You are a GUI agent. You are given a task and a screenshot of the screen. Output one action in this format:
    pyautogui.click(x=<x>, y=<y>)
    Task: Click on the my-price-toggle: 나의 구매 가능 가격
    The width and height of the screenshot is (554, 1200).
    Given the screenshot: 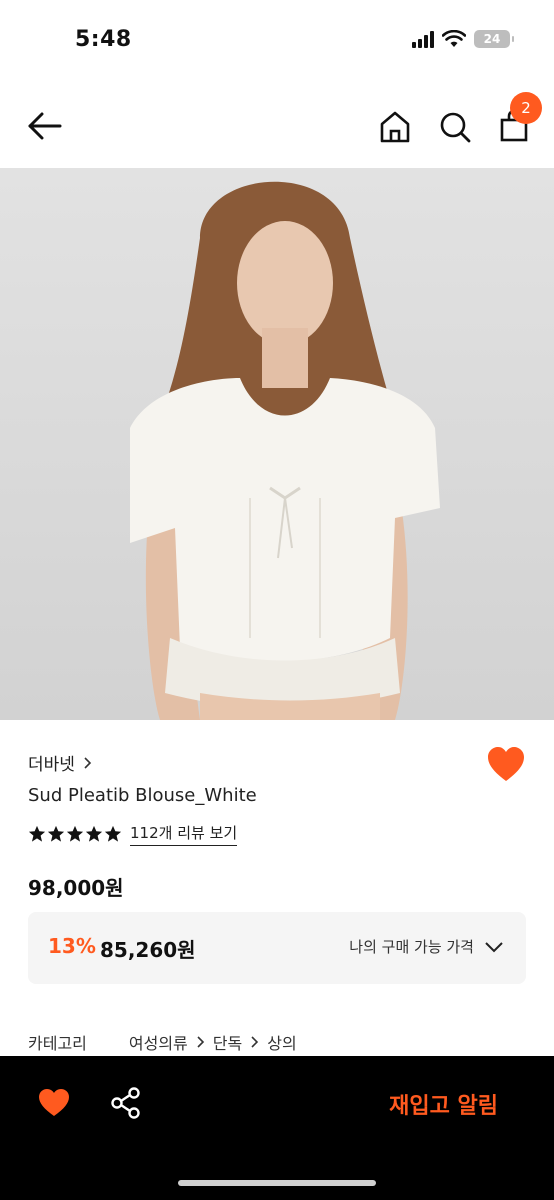 What is the action you would take?
    pyautogui.click(x=426, y=946)
    